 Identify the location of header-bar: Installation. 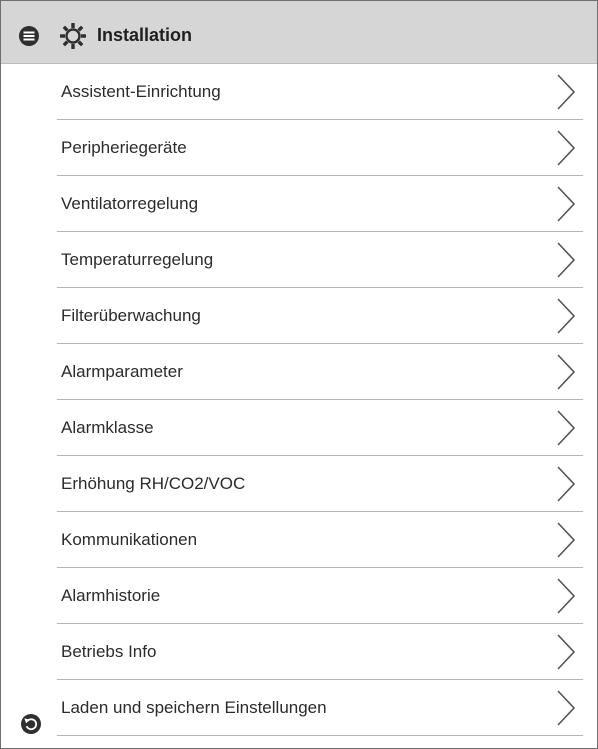
(299, 32).